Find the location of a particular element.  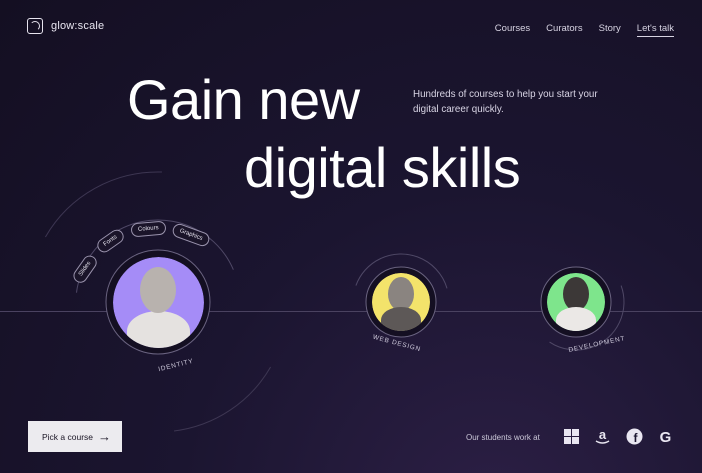

svg-text: a is located at coordinates (603, 435).